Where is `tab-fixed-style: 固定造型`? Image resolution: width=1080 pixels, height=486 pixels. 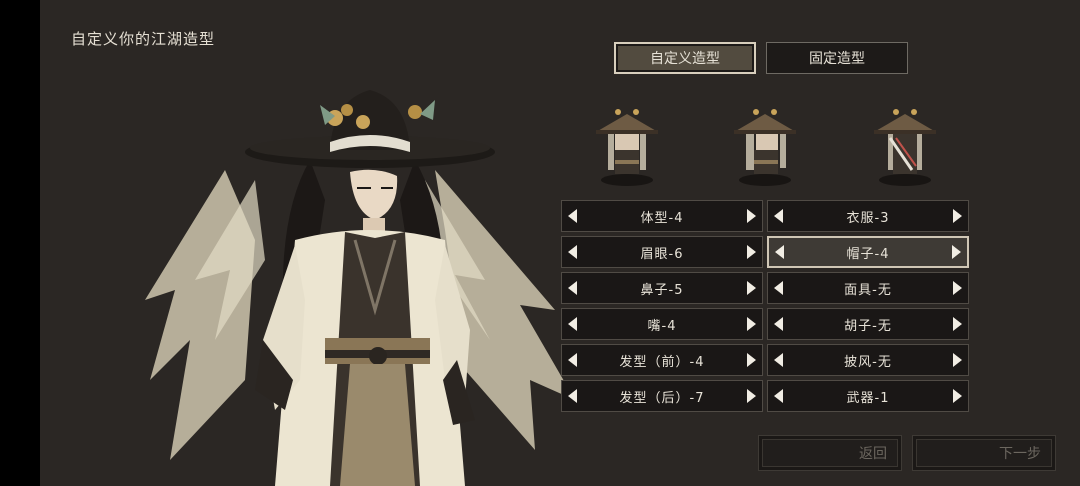 tab-fixed-style: 固定造型 is located at coordinates (837, 58).